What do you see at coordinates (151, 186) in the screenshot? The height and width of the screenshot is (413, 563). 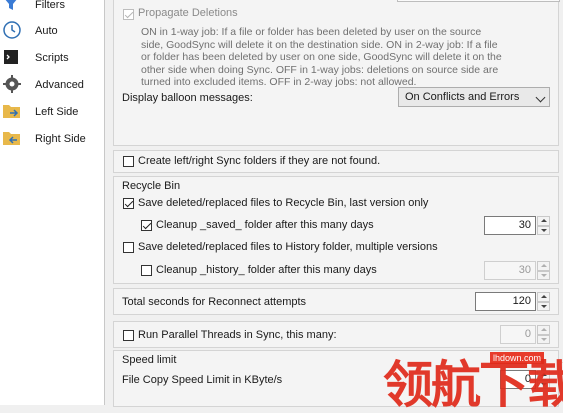 I see `recycle-bin-title: Recycle Bin` at bounding box center [151, 186].